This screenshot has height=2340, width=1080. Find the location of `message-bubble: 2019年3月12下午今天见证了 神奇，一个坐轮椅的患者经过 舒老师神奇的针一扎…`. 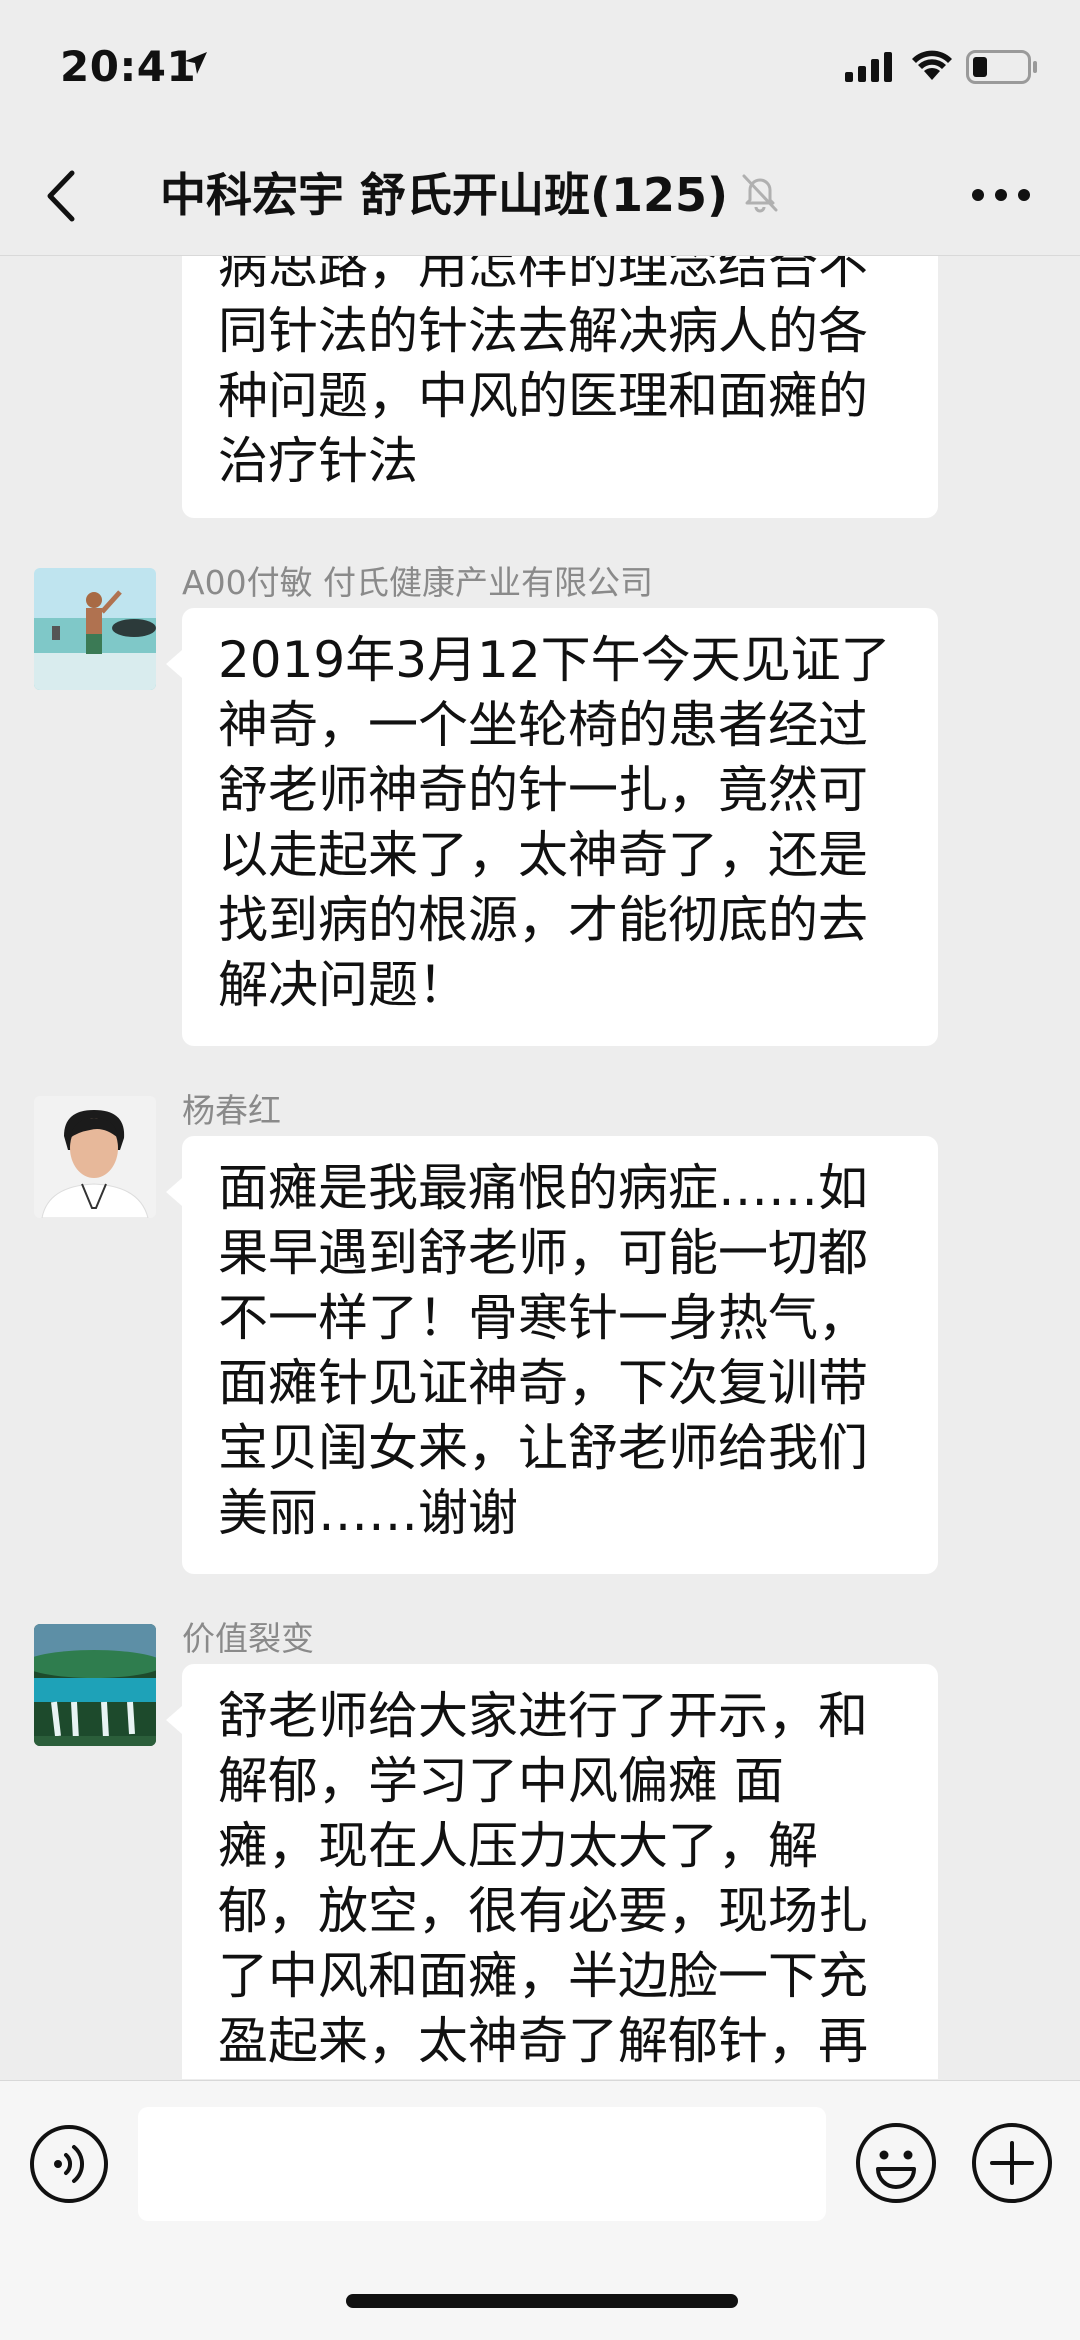

message-bubble: 2019年3月12下午今天见证了 神奇，一个坐轮椅的患者经过 舒老师神奇的针一扎… is located at coordinates (552, 827).